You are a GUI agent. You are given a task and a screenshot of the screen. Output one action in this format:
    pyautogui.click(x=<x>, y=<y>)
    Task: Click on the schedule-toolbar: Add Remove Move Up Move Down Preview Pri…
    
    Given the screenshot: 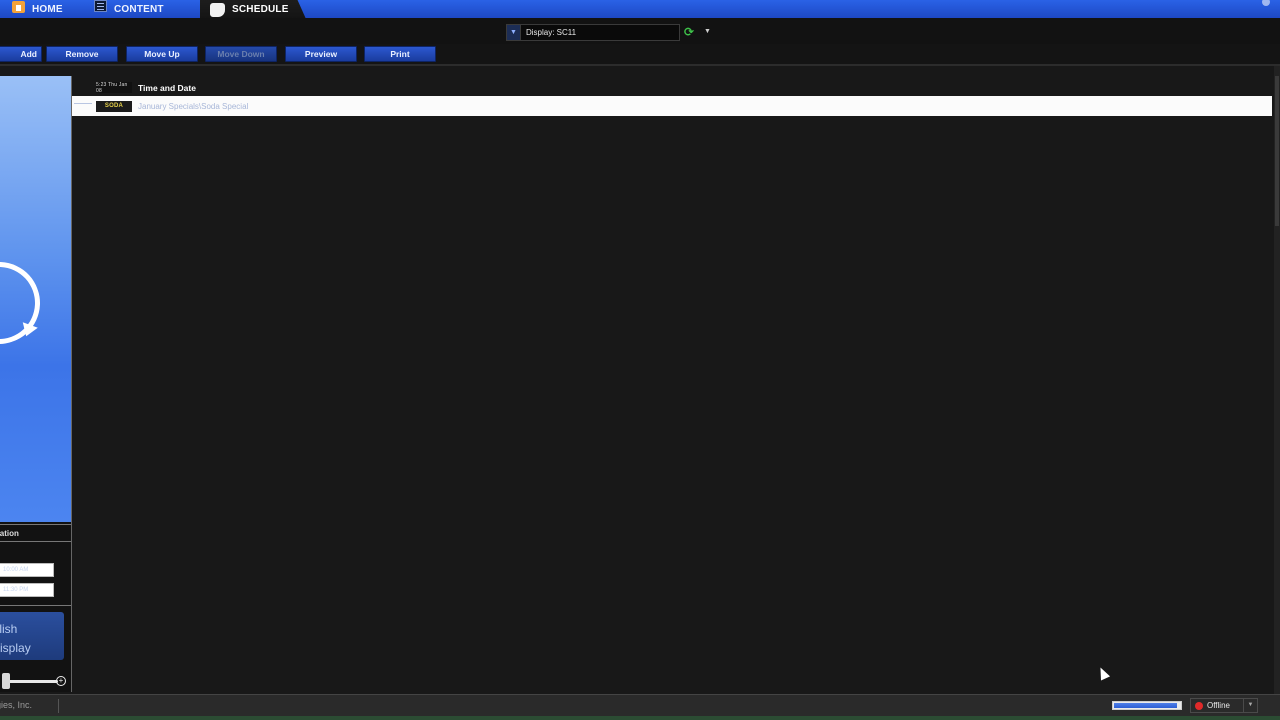 What is the action you would take?
    pyautogui.click(x=640, y=55)
    